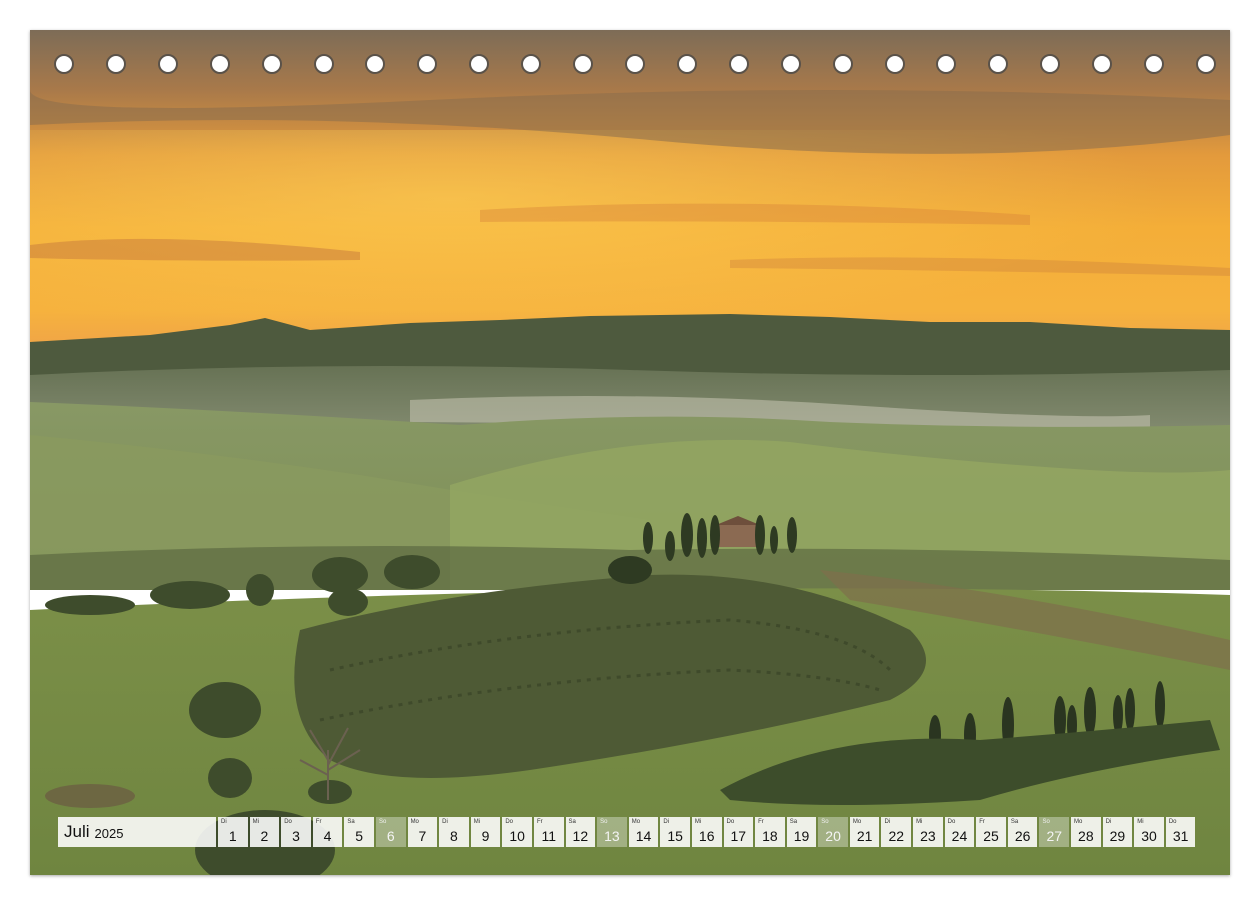  What do you see at coordinates (548, 836) in the screenshot?
I see `day-number: 11` at bounding box center [548, 836].